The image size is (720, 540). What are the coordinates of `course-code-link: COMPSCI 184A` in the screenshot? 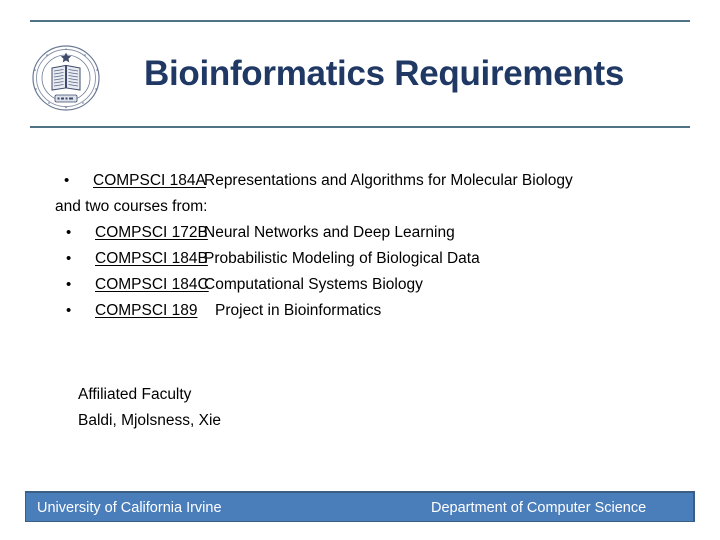 It's located at (149, 181).